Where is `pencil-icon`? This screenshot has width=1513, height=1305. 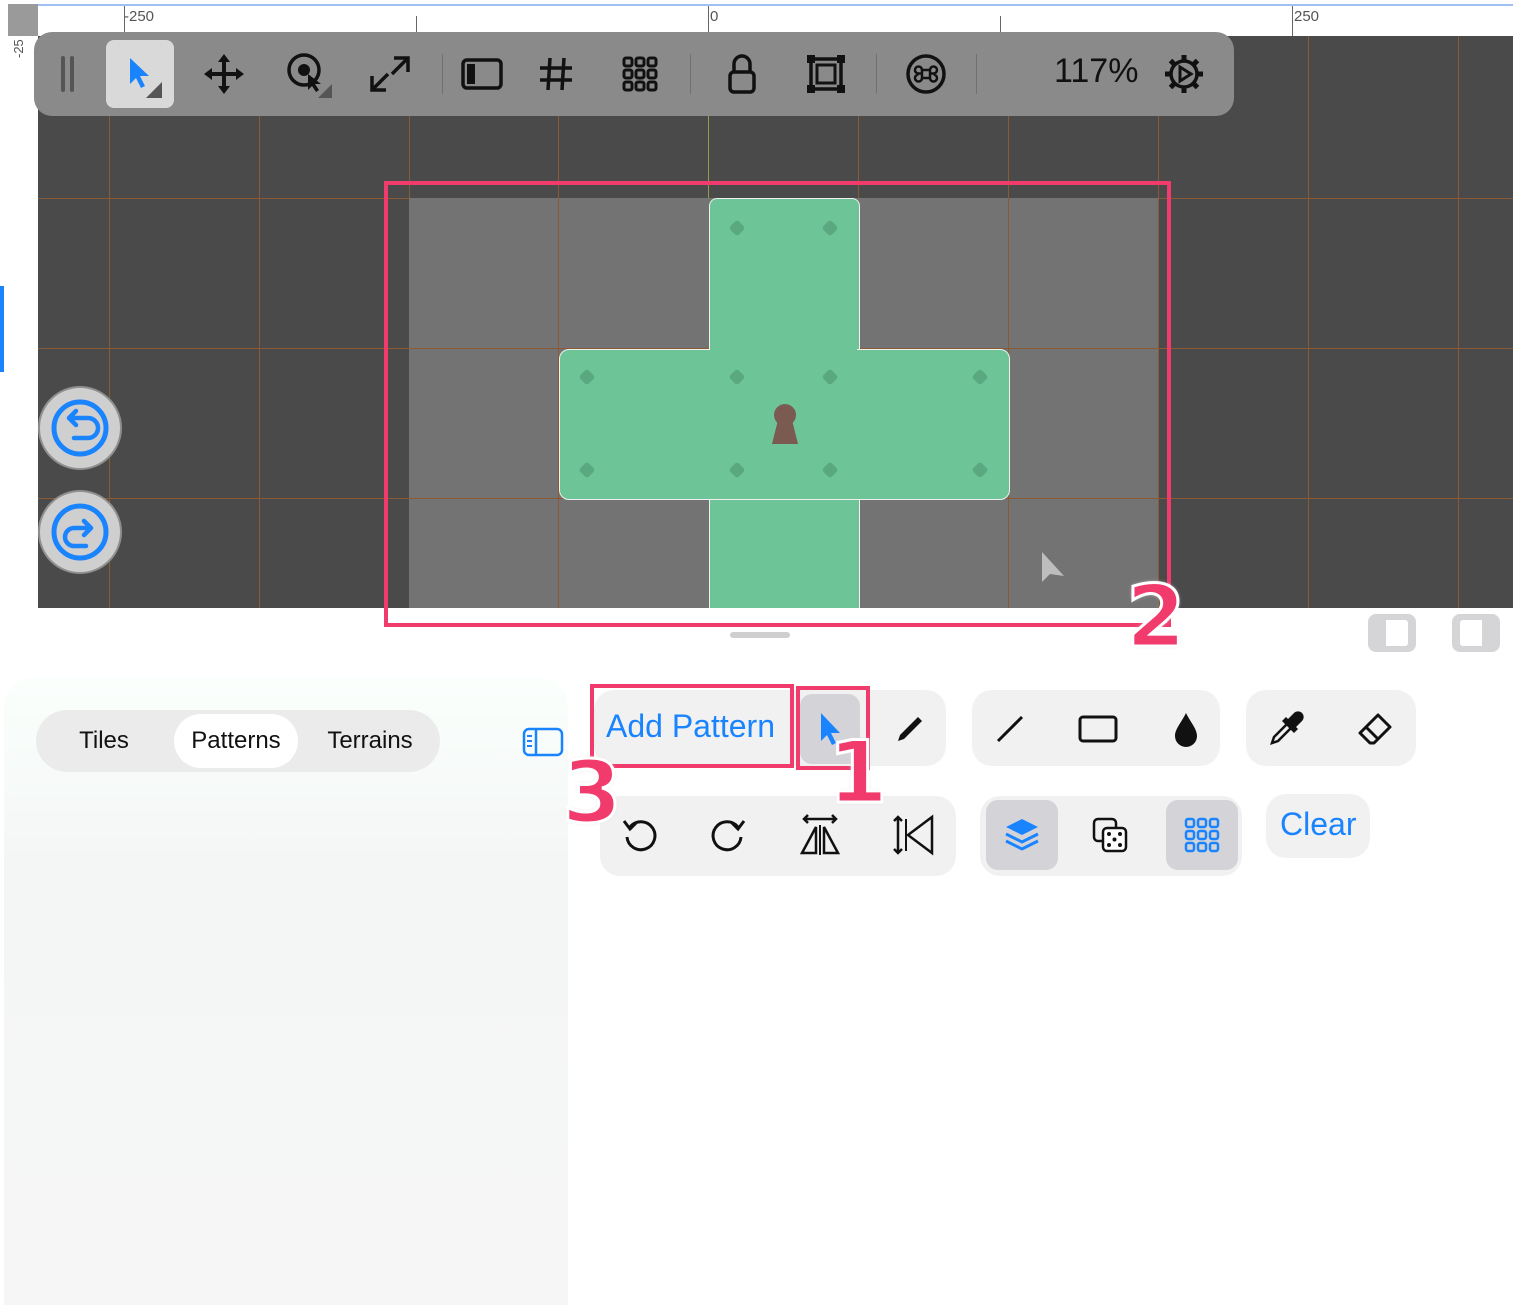
pencil-icon is located at coordinates (910, 729).